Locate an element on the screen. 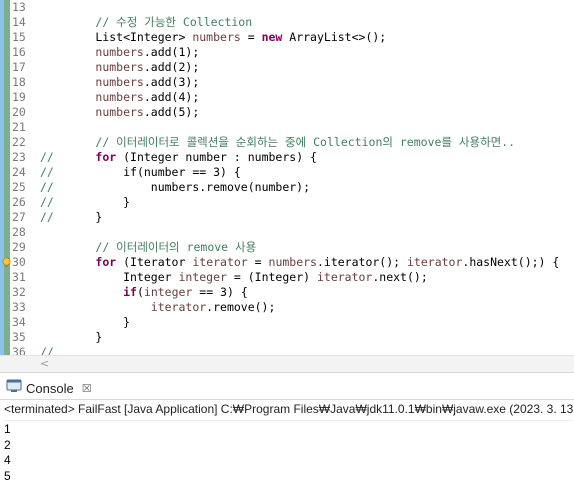 The image size is (574, 489). code-text: if(integer == 3) { is located at coordinates (144, 292).